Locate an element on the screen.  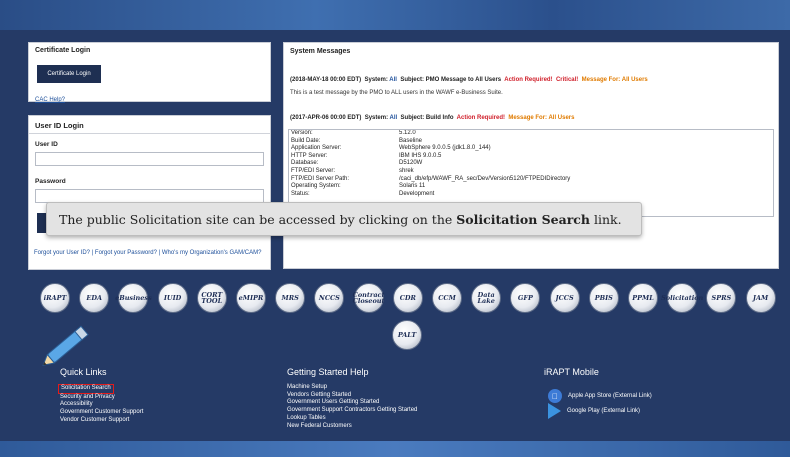
google-play-link: Google Play (External Link) is located at coordinates (594, 411).